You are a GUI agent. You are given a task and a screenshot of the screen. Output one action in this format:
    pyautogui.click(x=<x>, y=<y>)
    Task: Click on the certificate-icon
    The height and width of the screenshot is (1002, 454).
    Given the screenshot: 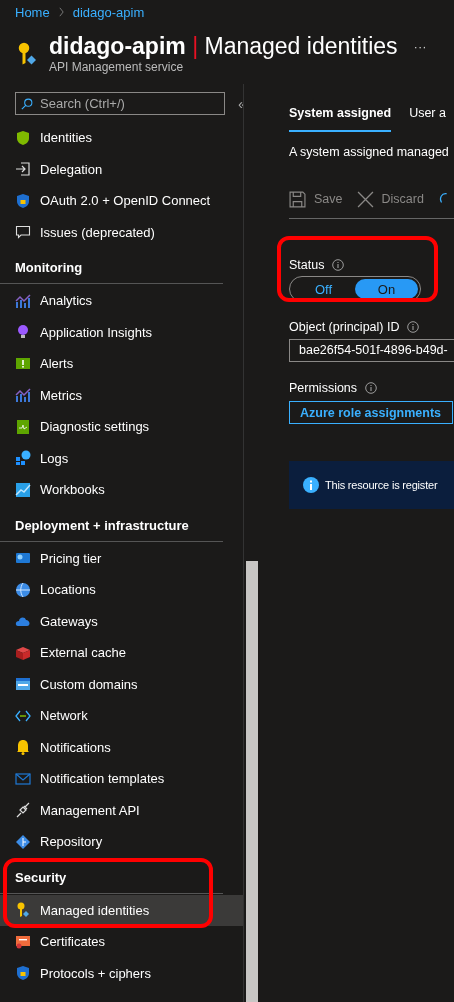 What is the action you would take?
    pyautogui.click(x=23, y=941)
    